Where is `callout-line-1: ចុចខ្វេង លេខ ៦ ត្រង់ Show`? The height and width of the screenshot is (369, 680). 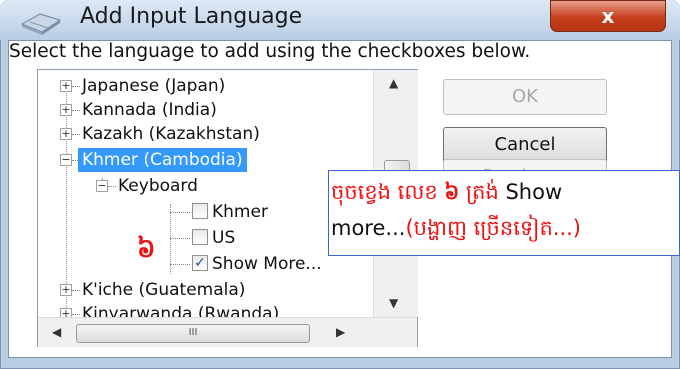
callout-line-1: ចុចខ្វេង លេខ ៦ ត្រង់ Show is located at coordinates (446, 194).